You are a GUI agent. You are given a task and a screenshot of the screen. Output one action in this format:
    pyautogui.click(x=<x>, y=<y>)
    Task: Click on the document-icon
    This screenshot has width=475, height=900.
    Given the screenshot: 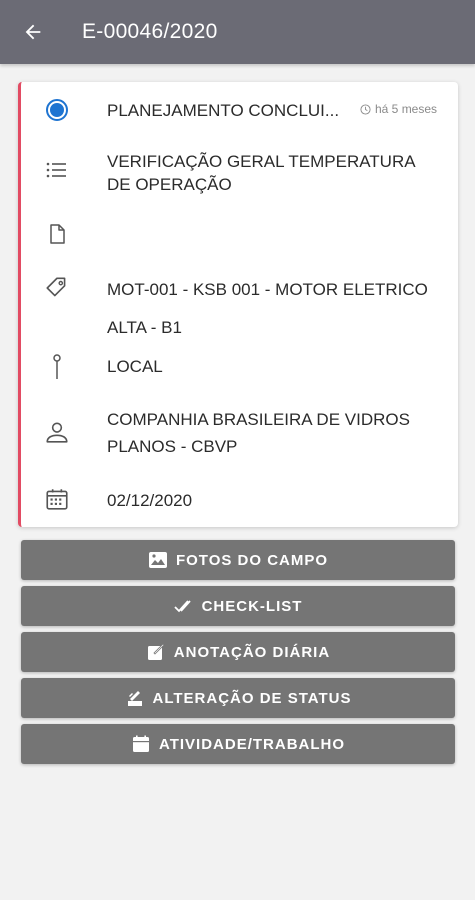 What is the action you would take?
    pyautogui.click(x=57, y=234)
    